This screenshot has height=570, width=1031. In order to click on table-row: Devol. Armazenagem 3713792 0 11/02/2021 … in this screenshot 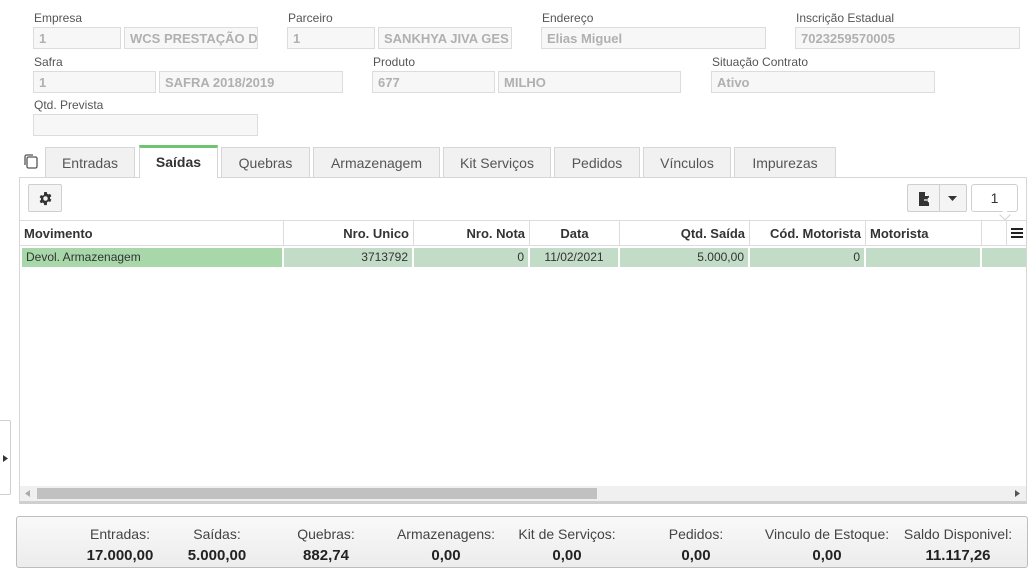, I will do `click(524, 257)`.